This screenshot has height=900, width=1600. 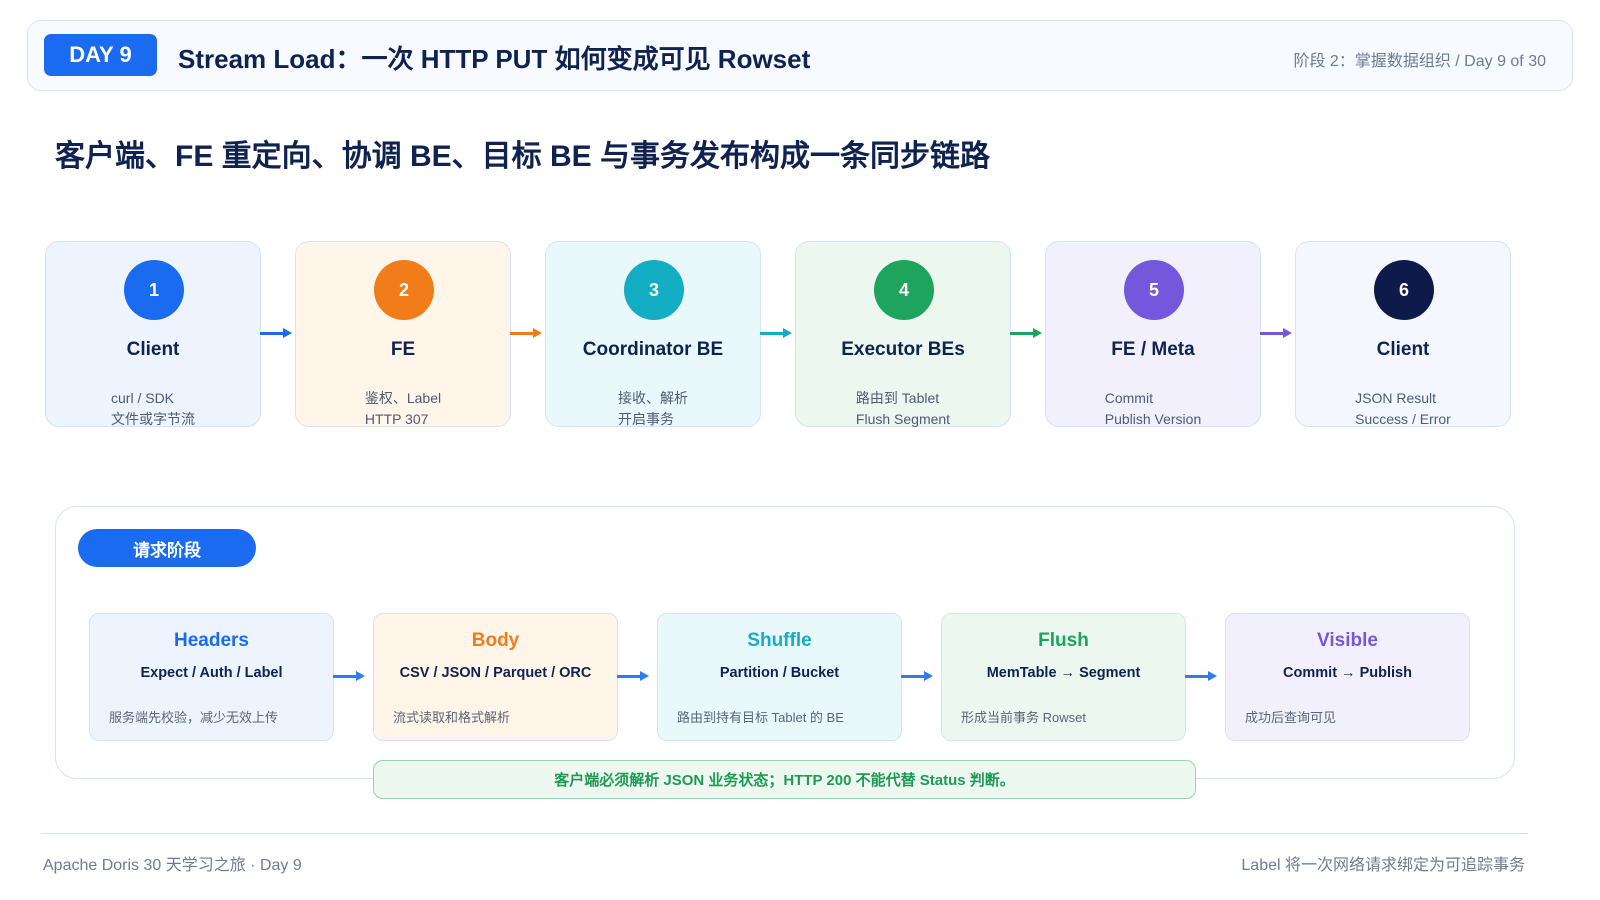 What do you see at coordinates (1153, 349) in the screenshot?
I see `step-name: FE / Meta` at bounding box center [1153, 349].